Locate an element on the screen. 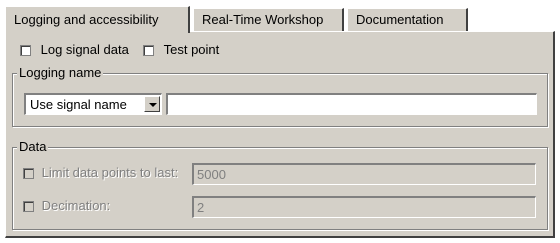 The image size is (560, 243). tab-real-time-workshop: Real-Time Workshop is located at coordinates (268, 19).